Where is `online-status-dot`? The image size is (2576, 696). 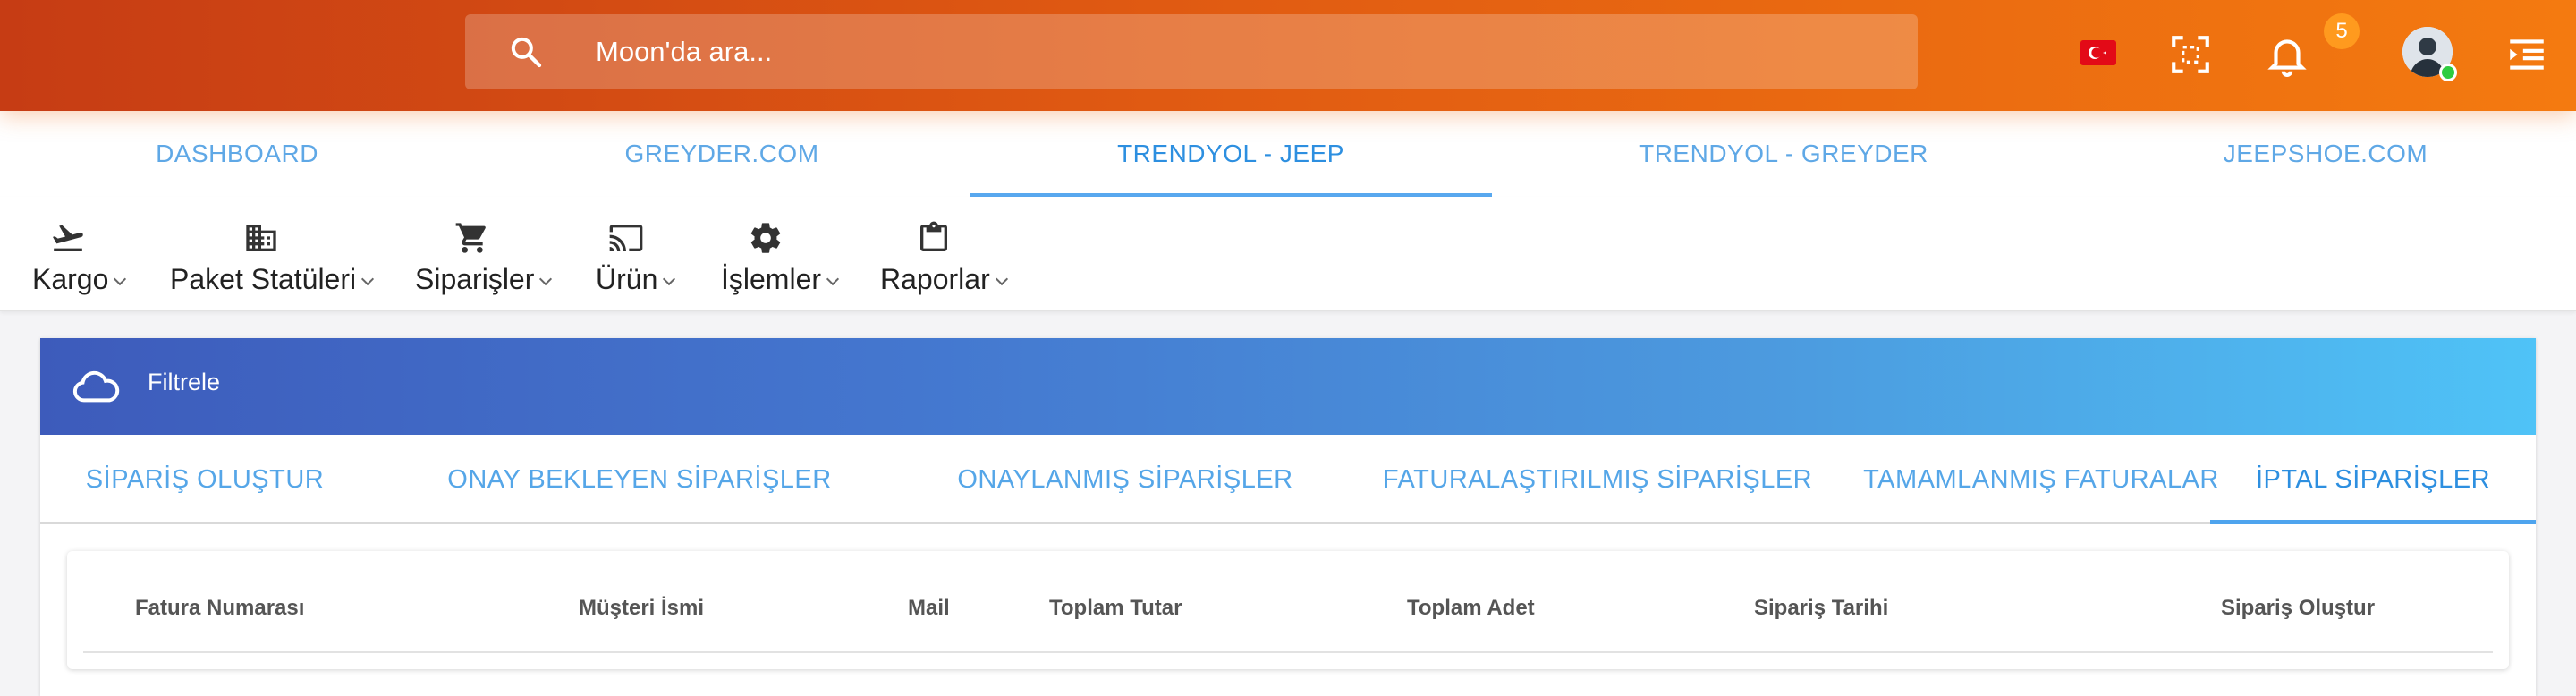
online-status-dot is located at coordinates (2448, 72).